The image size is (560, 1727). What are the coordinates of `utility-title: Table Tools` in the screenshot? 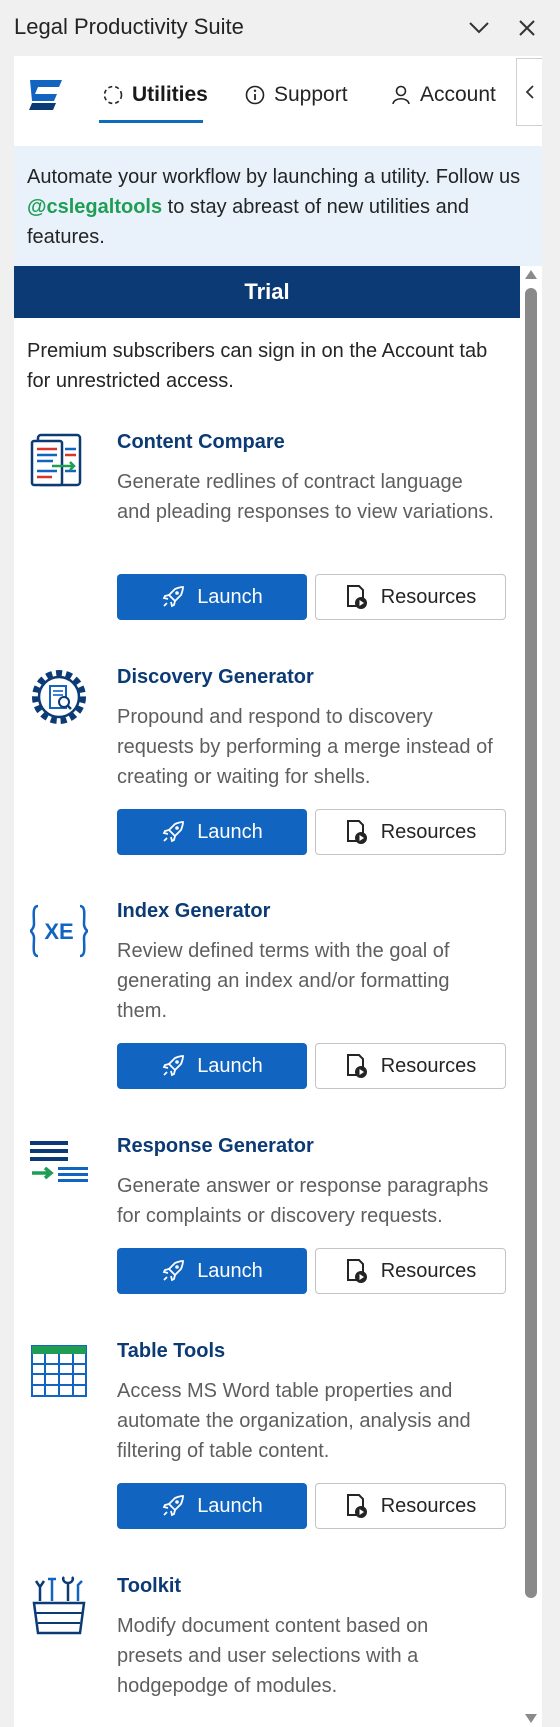 It's located at (171, 1351).